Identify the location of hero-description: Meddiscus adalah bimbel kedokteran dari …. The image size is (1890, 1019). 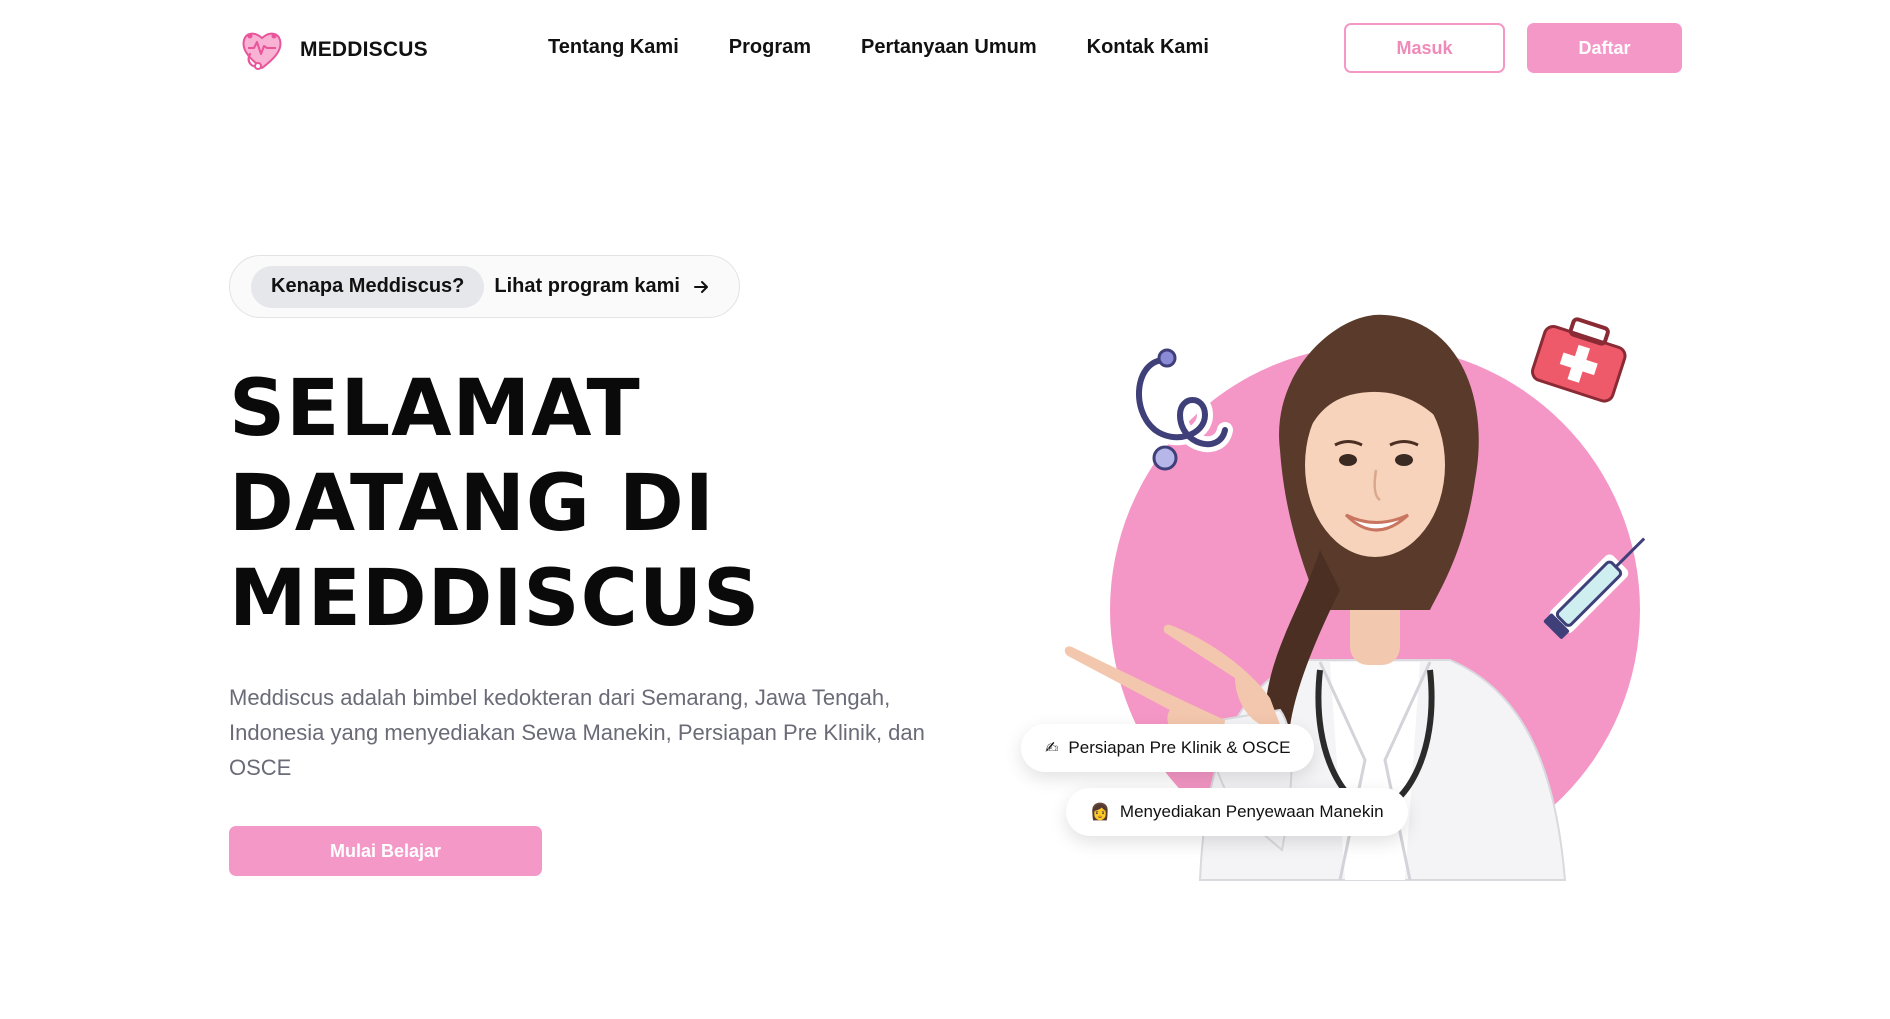
(577, 732).